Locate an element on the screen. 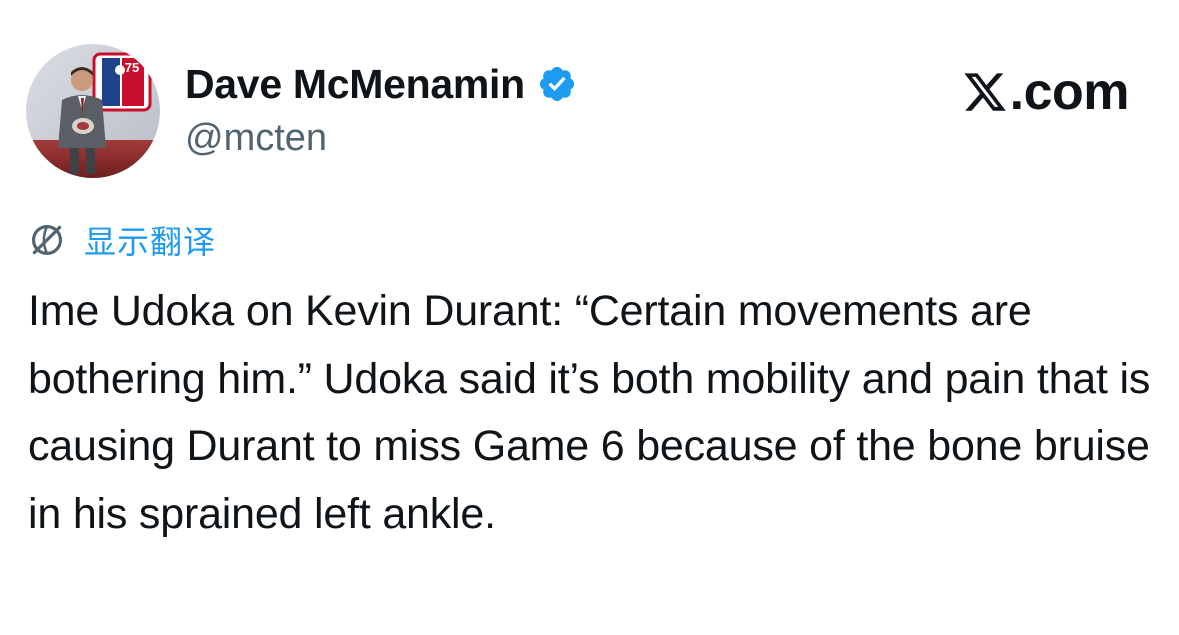  author-display-name: Dave McMenamin is located at coordinates (355, 84).